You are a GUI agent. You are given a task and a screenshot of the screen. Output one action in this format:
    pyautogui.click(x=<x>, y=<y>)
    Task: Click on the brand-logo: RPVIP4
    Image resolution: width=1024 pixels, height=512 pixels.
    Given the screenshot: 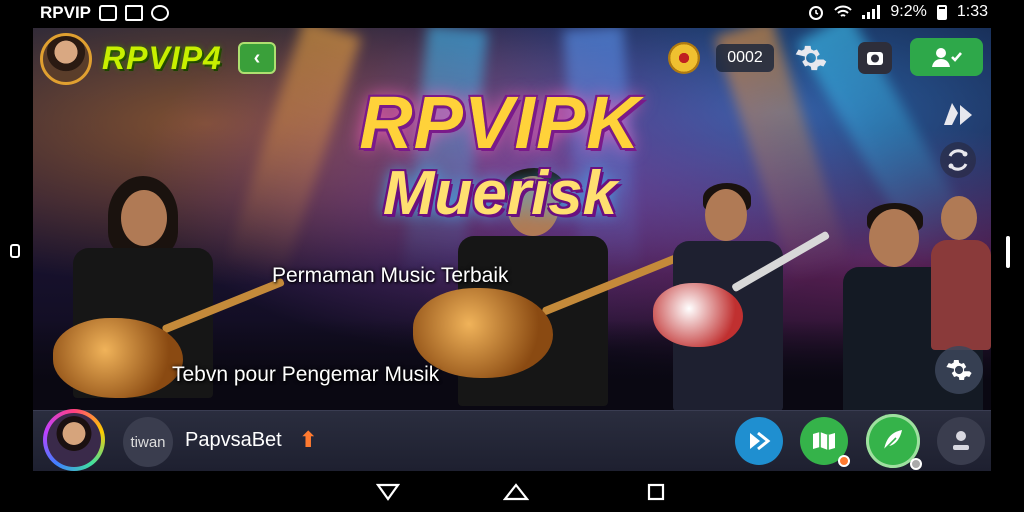 What is the action you would take?
    pyautogui.click(x=162, y=58)
    